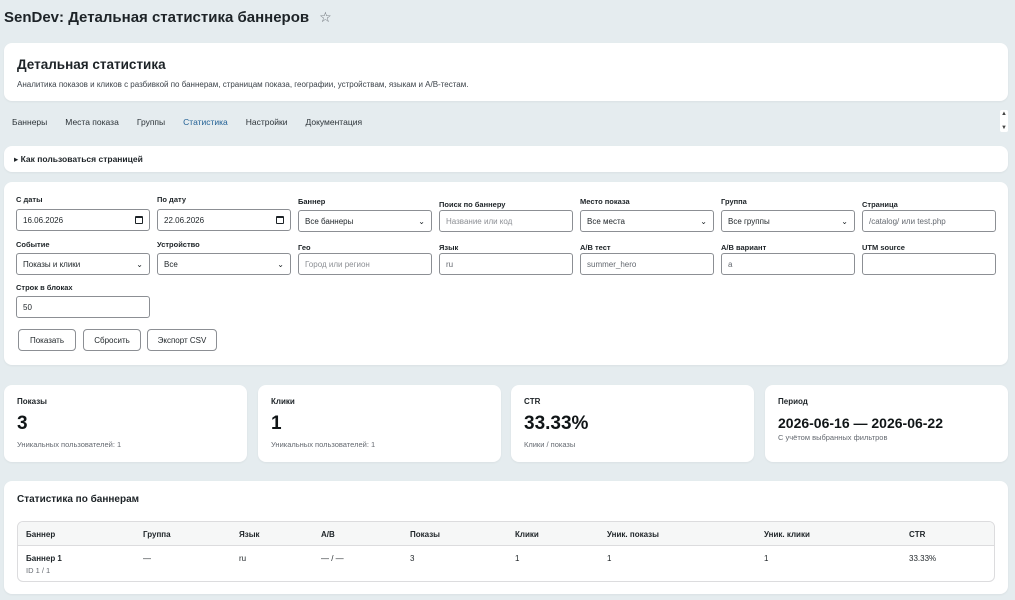 Image resolution: width=1015 pixels, height=600 pixels. I want to click on tab-groups: Группы, so click(151, 122).